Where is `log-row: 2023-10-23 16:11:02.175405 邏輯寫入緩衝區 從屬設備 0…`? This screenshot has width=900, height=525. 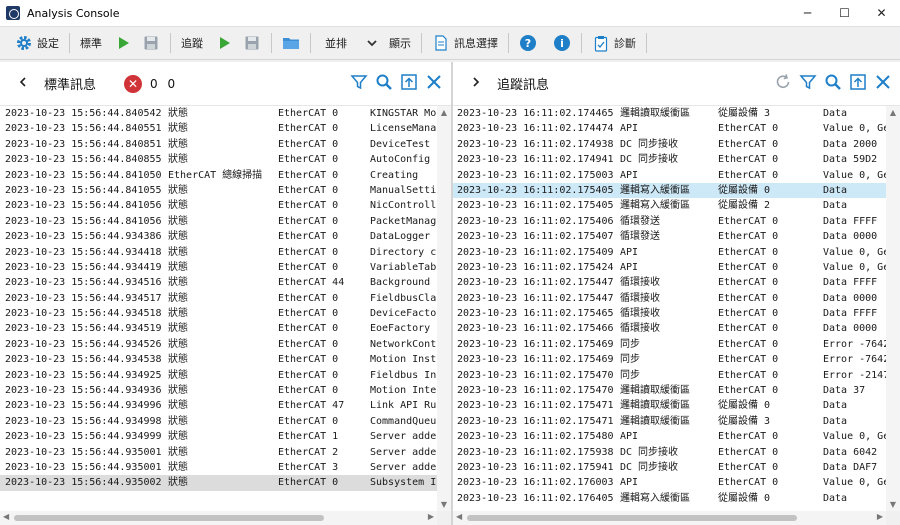
log-row: 2023-10-23 16:11:02.175405 邏輯寫入緩衝區 從屬設備 0… is located at coordinates (669, 190).